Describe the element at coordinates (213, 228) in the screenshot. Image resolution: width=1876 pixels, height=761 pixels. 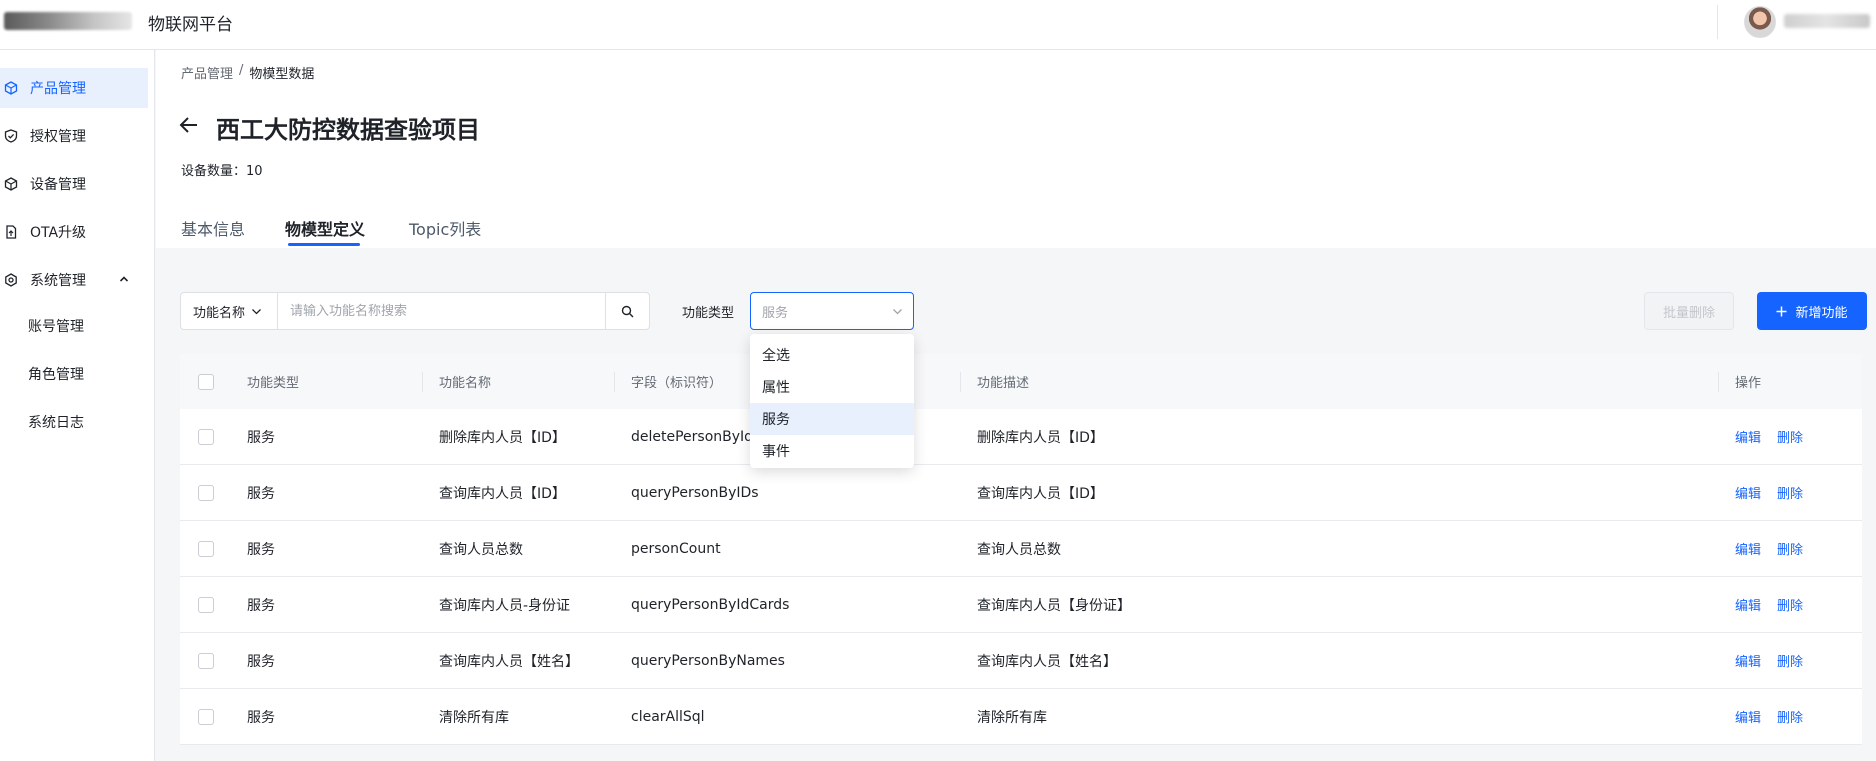
I see `tab-basic-info: 基本信息` at that location.